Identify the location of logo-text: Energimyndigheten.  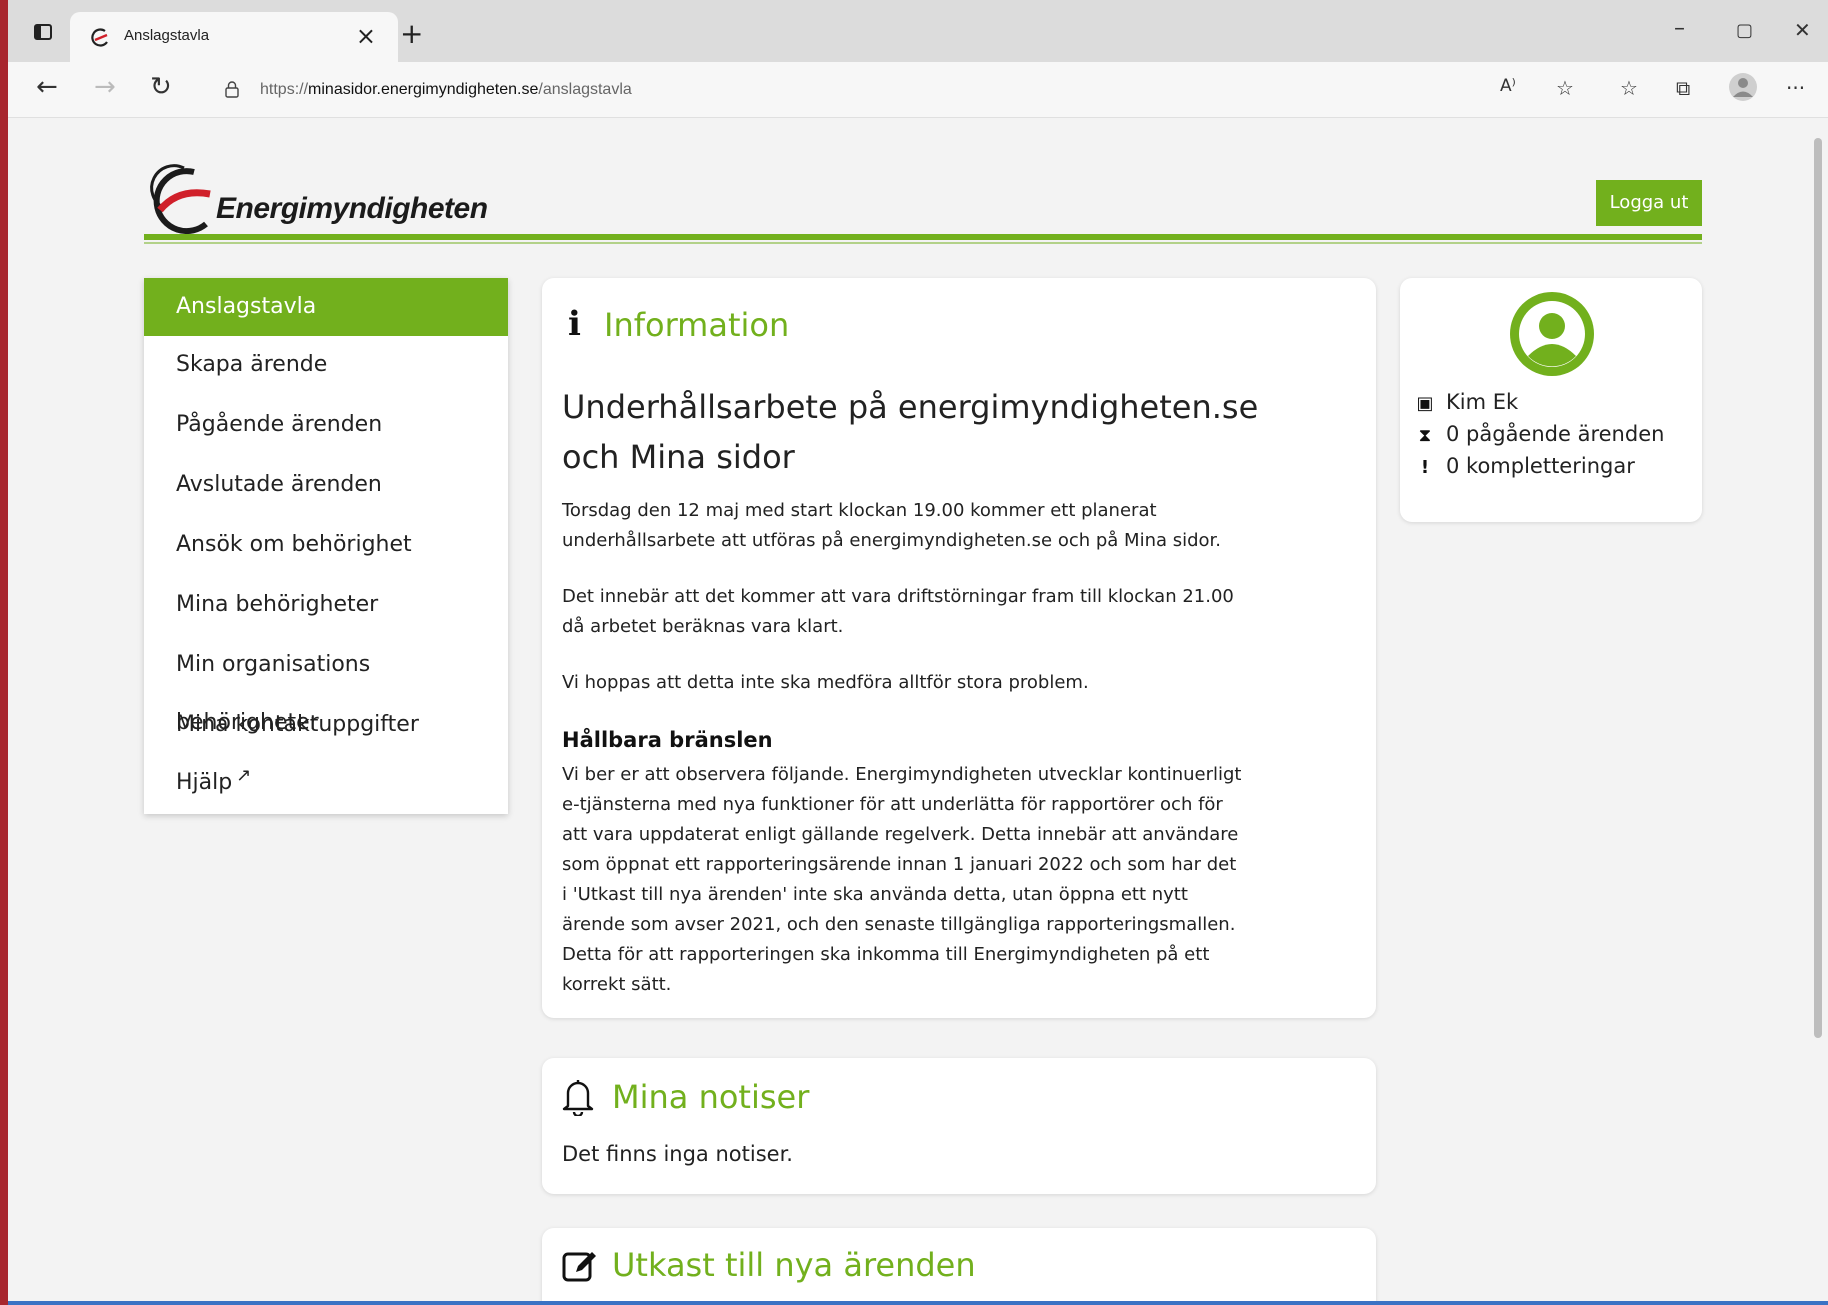
(352, 208).